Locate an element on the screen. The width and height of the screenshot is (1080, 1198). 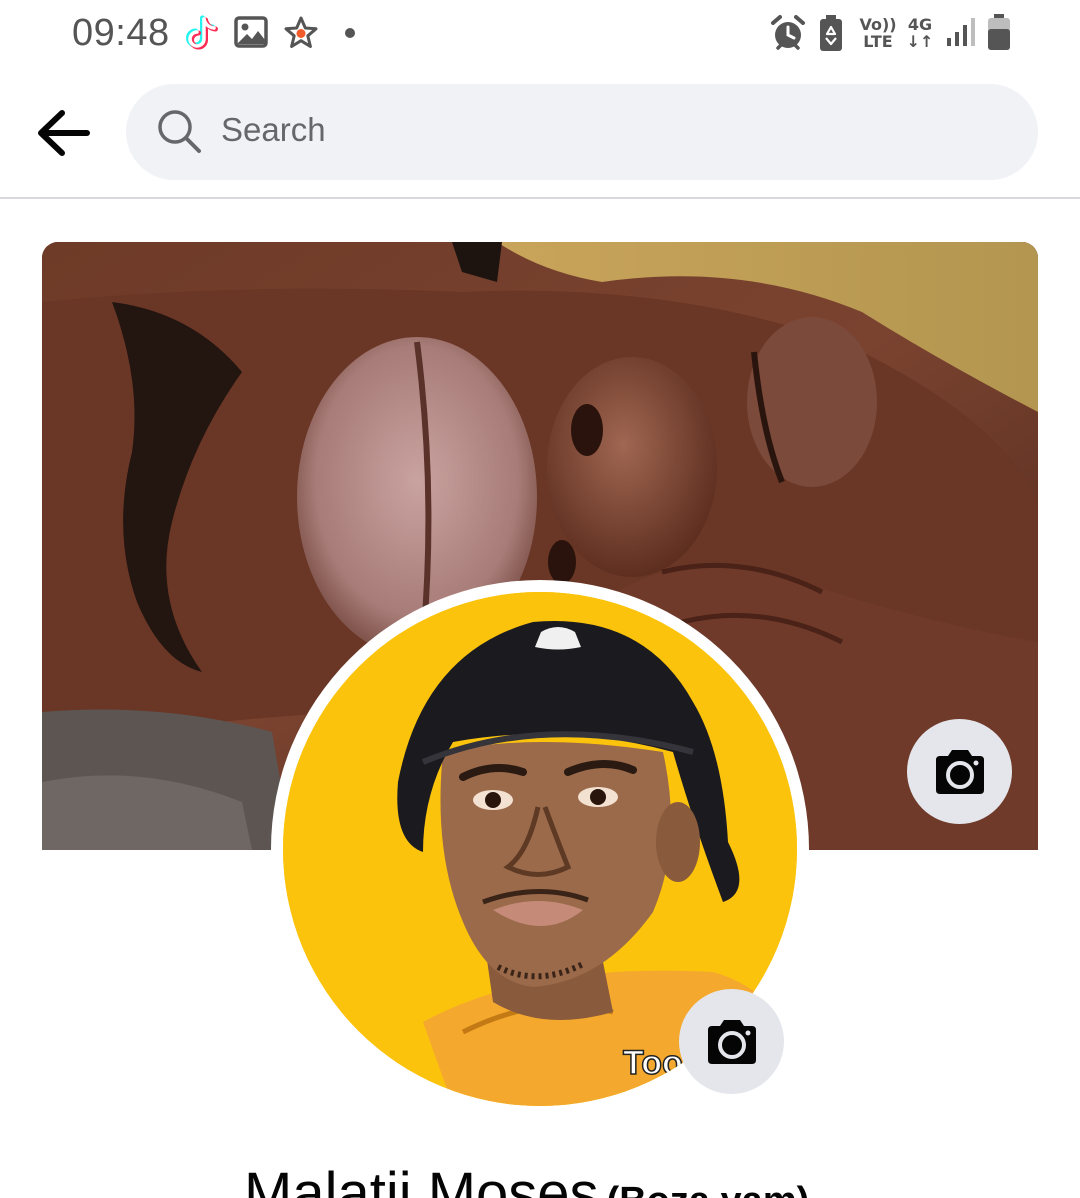
volte-indicator: Vo)) LTE is located at coordinates (878, 33).